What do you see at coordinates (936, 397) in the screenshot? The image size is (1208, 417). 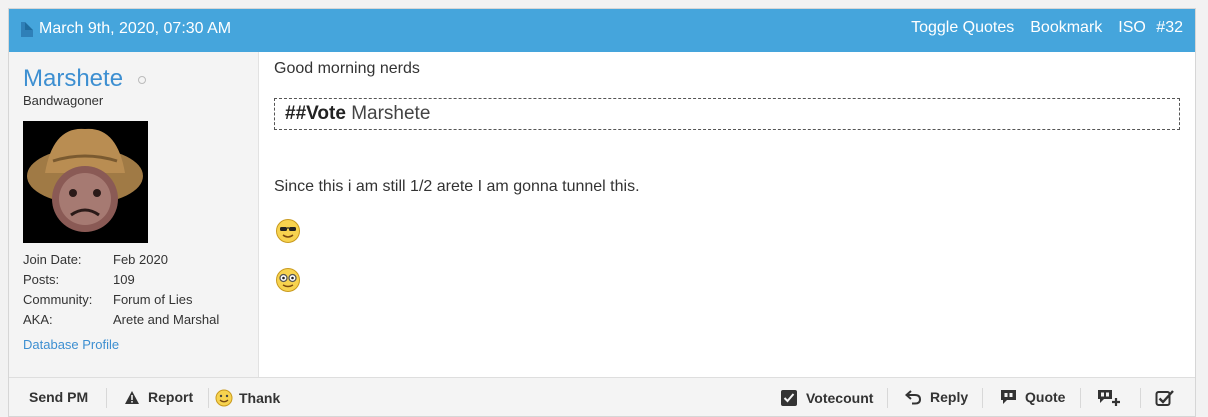 I see `reply-button: Reply` at bounding box center [936, 397].